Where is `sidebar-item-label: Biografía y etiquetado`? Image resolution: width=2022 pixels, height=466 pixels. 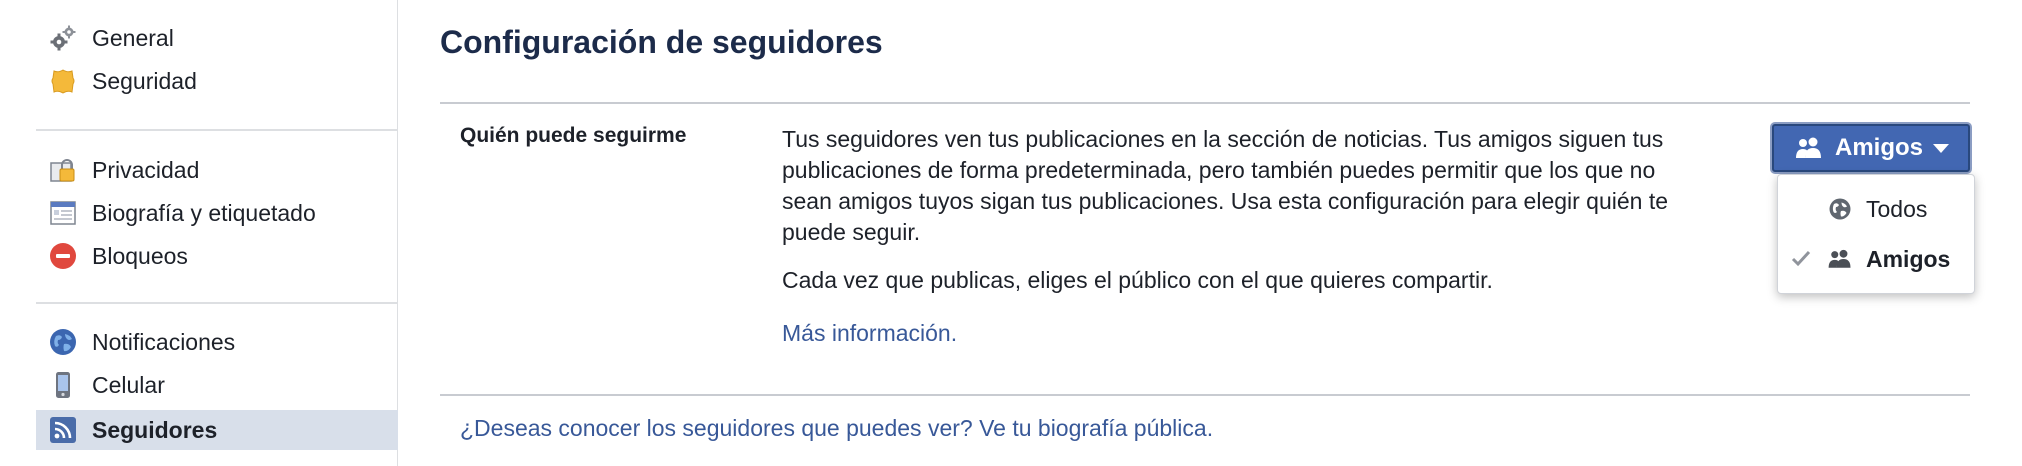
sidebar-item-label: Biografía y etiquetado is located at coordinates (204, 212).